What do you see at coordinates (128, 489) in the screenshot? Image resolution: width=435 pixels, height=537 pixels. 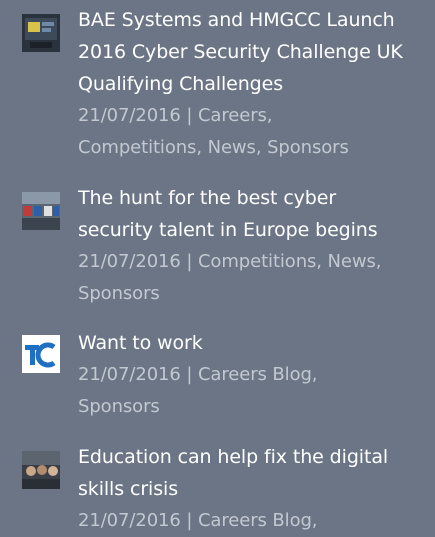 I see `post-title-line: skills crisis` at bounding box center [128, 489].